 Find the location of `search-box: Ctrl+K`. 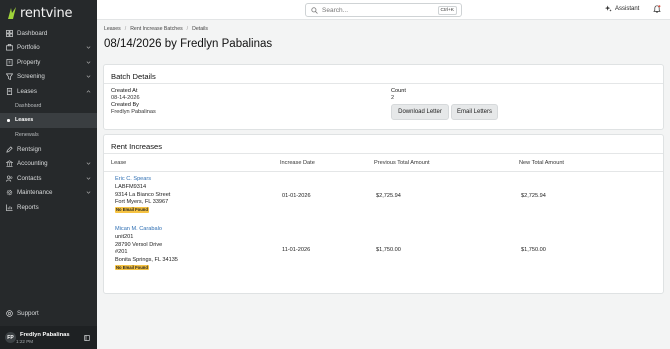

search-box: Ctrl+K is located at coordinates (383, 10).